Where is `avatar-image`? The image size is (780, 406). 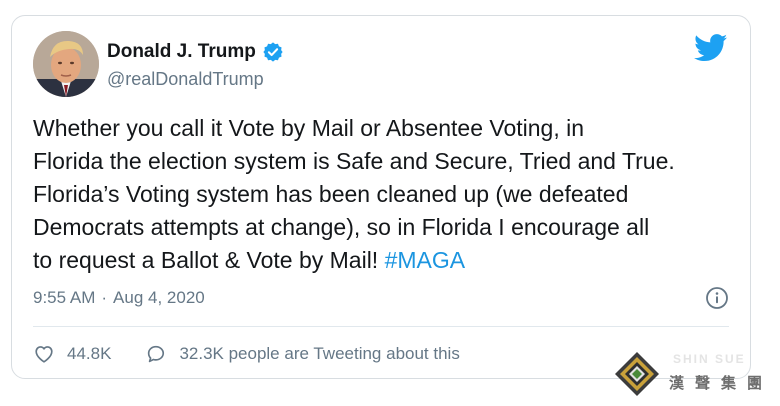 avatar-image is located at coordinates (66, 64).